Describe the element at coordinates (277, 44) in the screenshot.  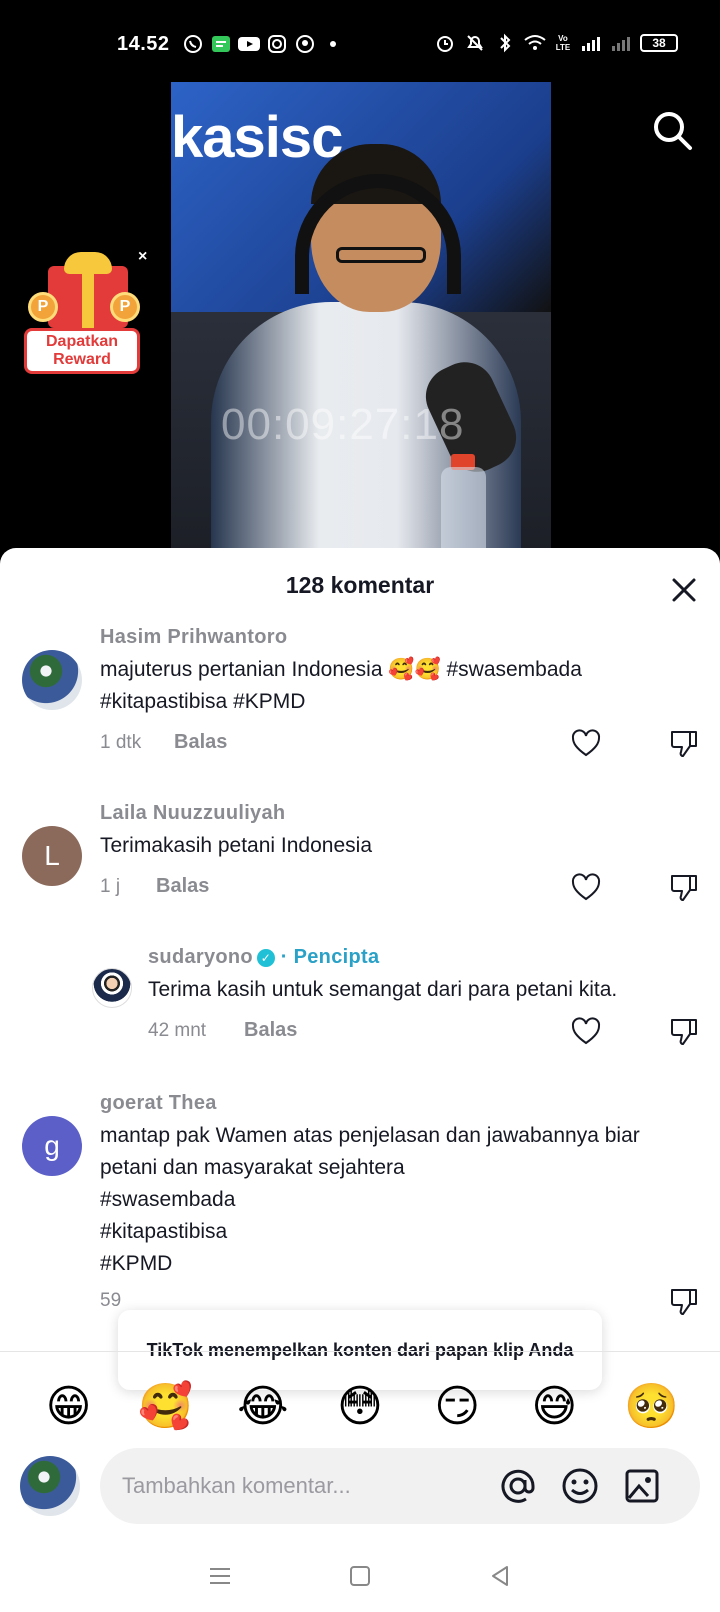
I see `instagram-icon` at that location.